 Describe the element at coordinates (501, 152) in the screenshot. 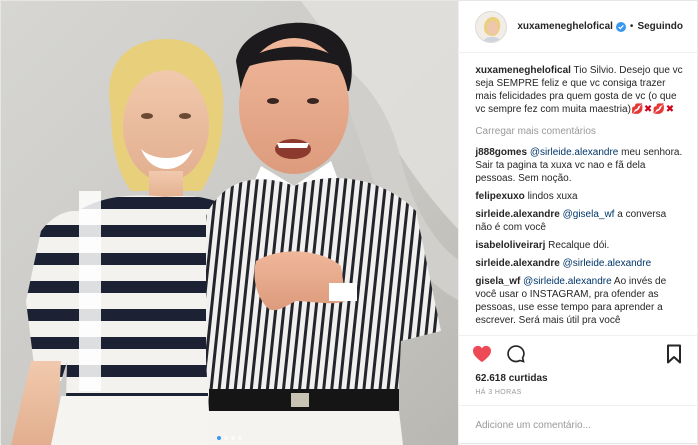

I see `comment-username: j888gomes` at that location.